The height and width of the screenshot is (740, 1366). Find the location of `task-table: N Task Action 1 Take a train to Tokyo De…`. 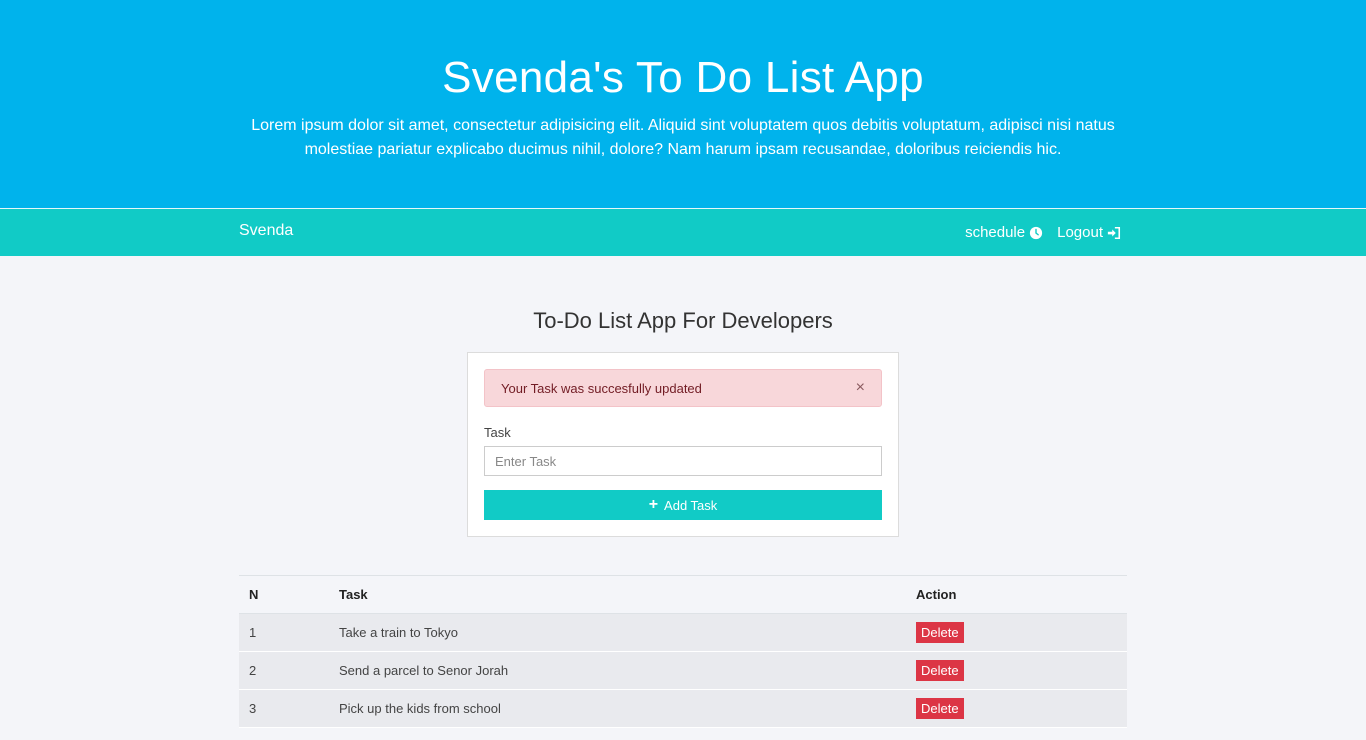

task-table: N Task Action 1 Take a train to Tokyo De… is located at coordinates (683, 651).